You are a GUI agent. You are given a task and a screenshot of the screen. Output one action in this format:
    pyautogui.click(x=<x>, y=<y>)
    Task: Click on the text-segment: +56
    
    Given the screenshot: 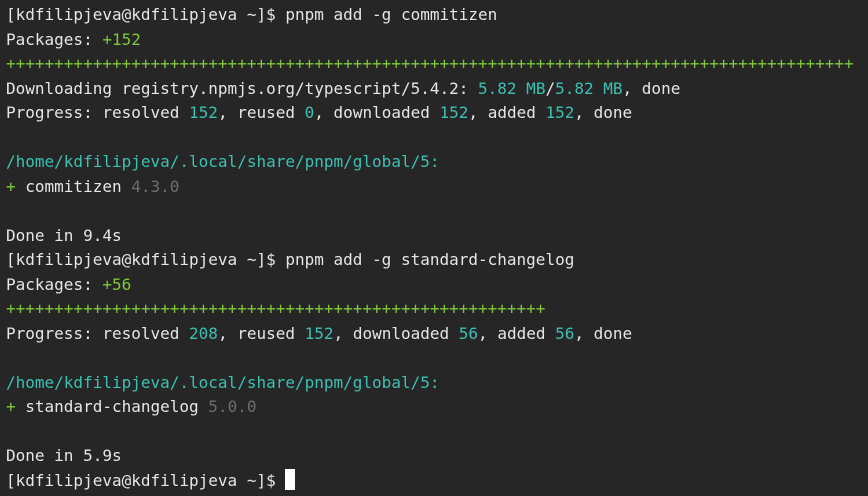 What is the action you would take?
    pyautogui.click(x=117, y=284)
    